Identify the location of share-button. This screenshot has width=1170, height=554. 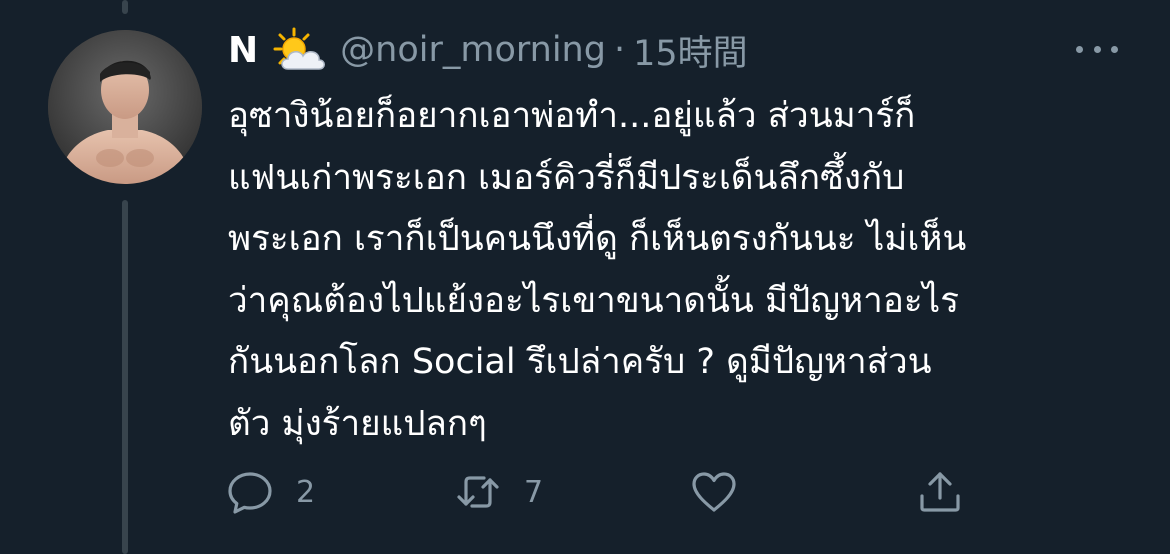
(940, 492).